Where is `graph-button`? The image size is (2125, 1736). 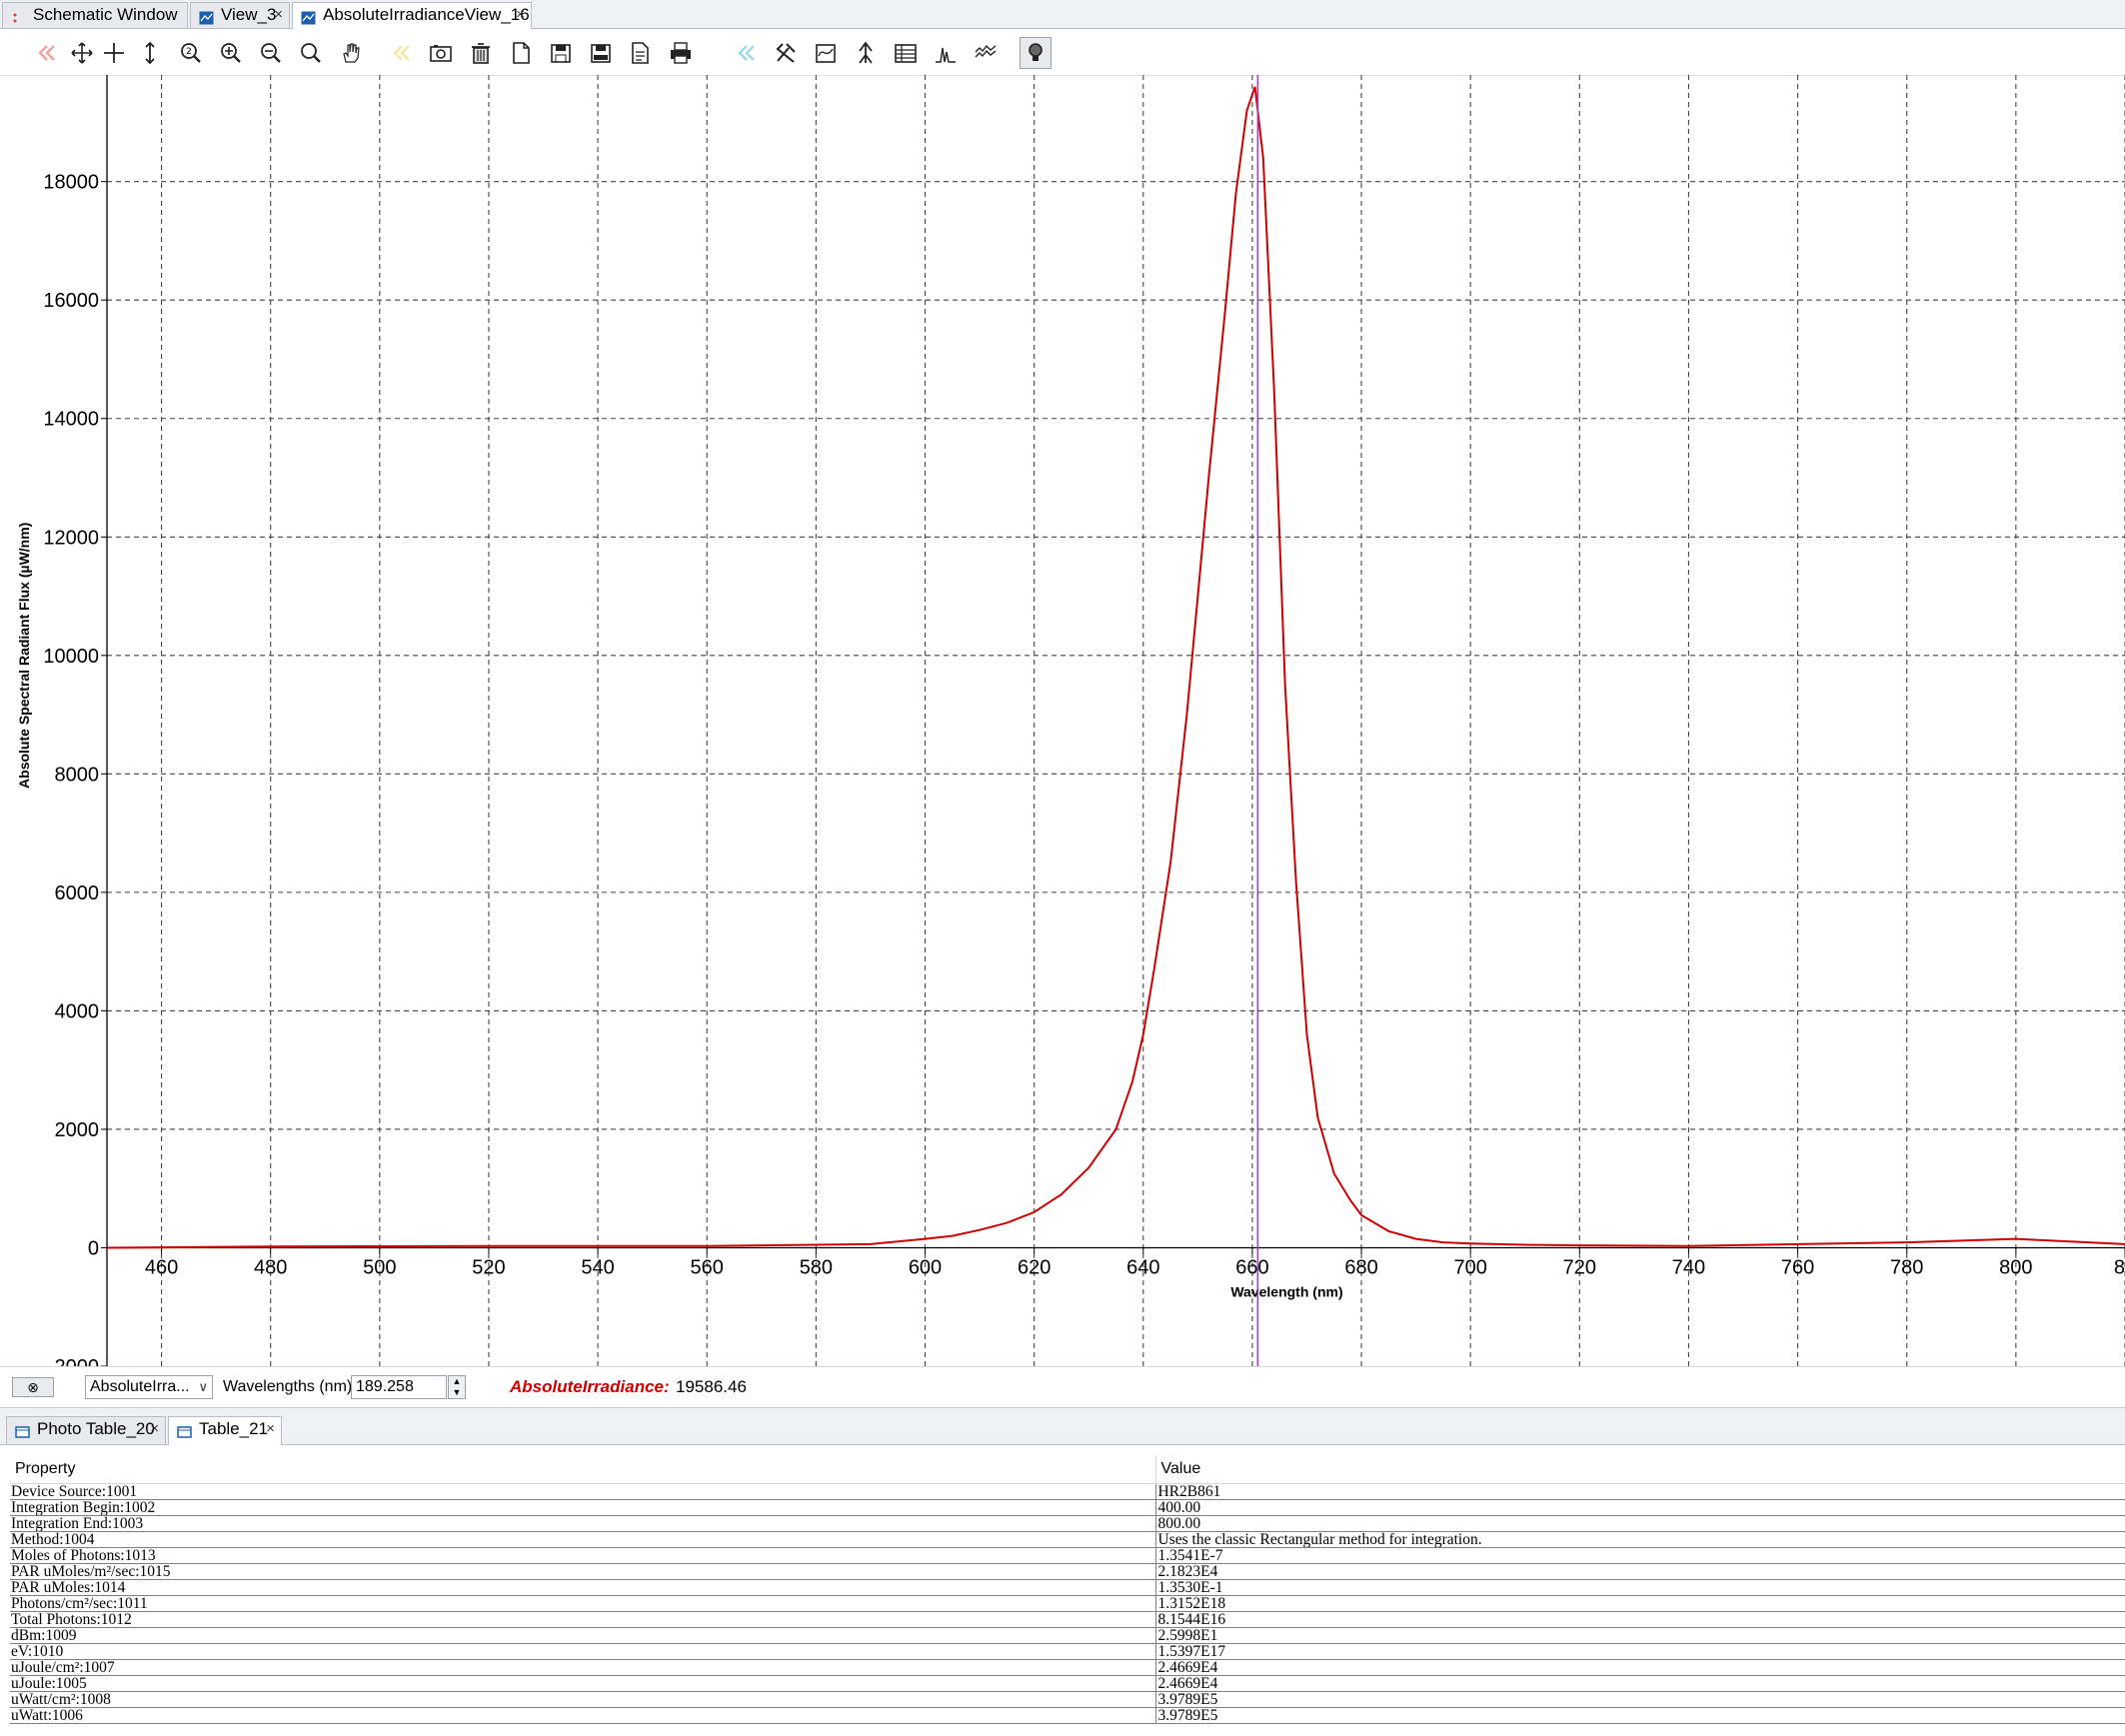 graph-button is located at coordinates (826, 53).